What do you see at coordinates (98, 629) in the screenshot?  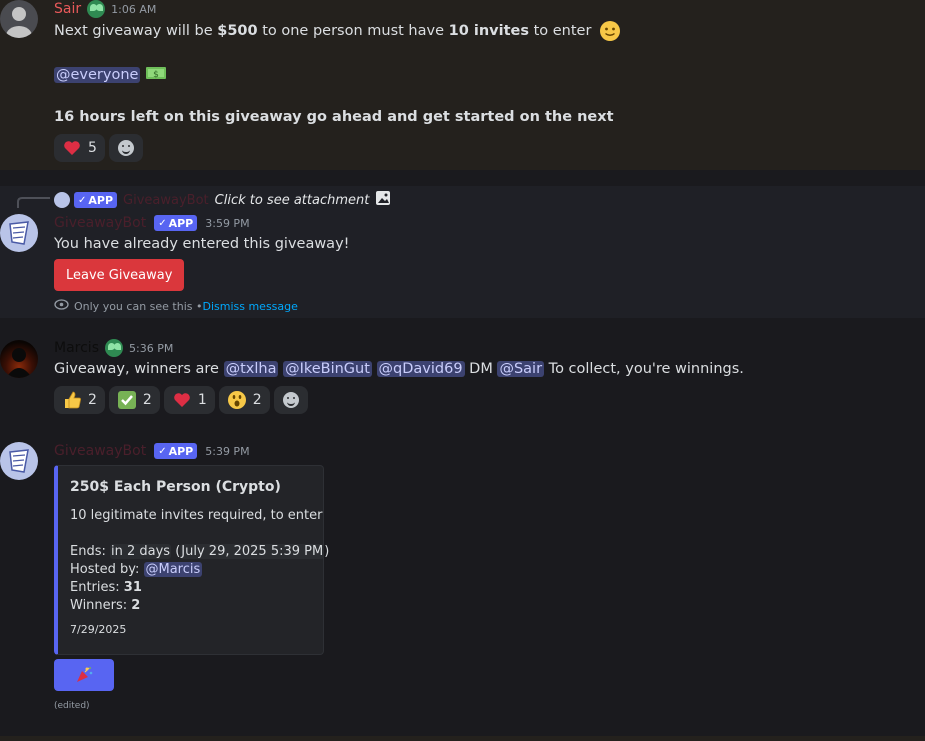 I see `embed-footer: 7/29/2025` at bounding box center [98, 629].